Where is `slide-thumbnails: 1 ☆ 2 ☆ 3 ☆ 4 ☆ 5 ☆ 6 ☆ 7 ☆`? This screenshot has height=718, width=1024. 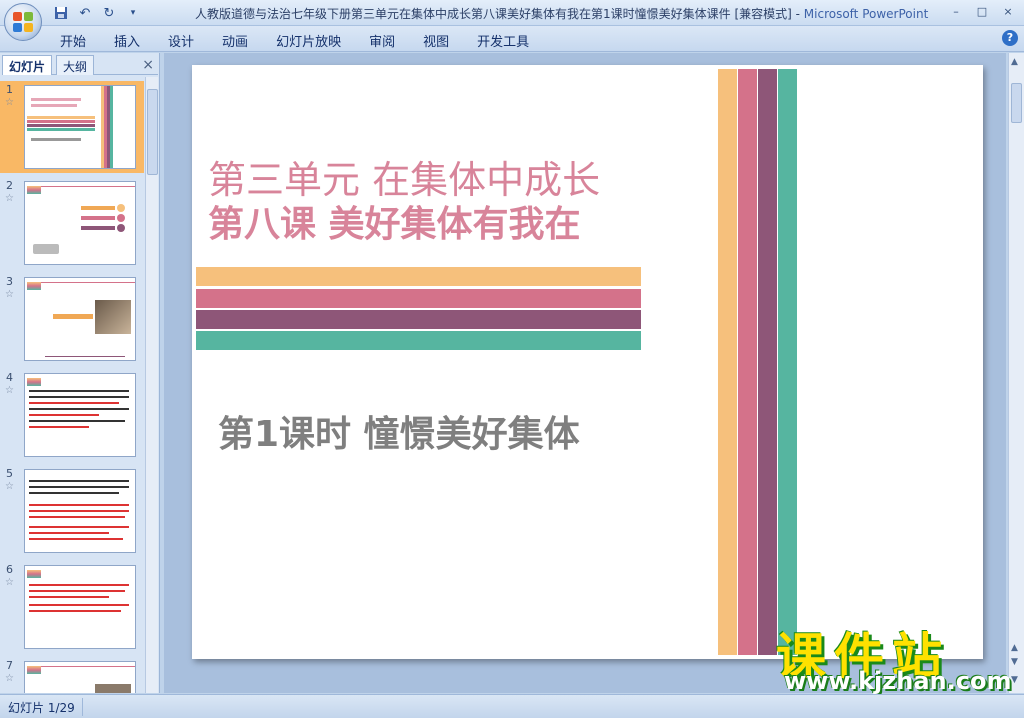 slide-thumbnails: 1 ☆ 2 ☆ 3 ☆ 4 ☆ 5 ☆ 6 ☆ 7 ☆ is located at coordinates (72, 385).